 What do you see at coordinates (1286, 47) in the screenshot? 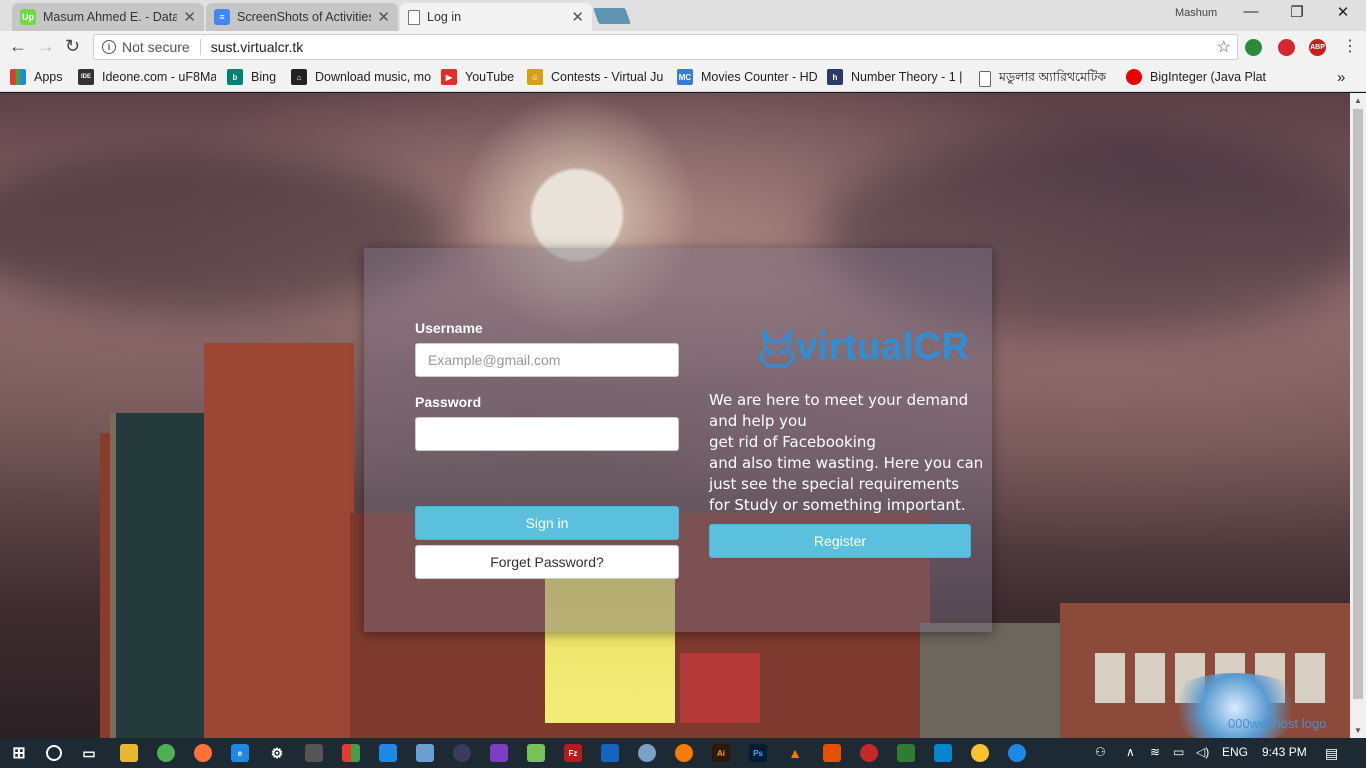
I see `extension-red-icon` at bounding box center [1286, 47].